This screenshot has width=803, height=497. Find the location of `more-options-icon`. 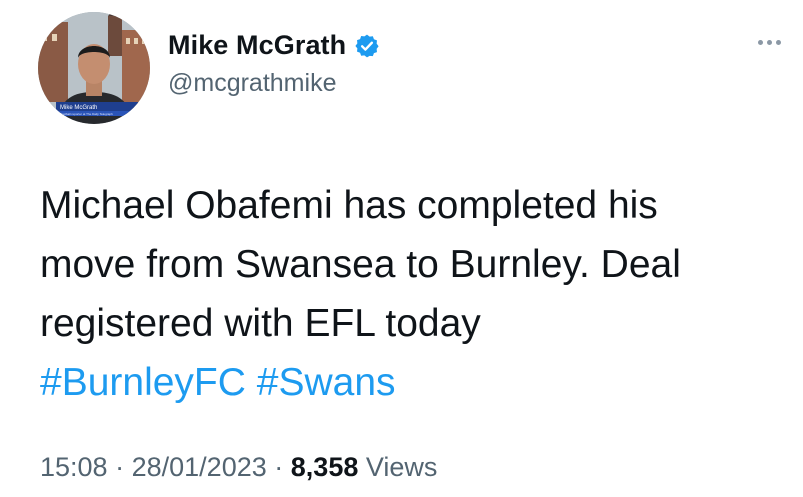

more-options-icon is located at coordinates (769, 42).